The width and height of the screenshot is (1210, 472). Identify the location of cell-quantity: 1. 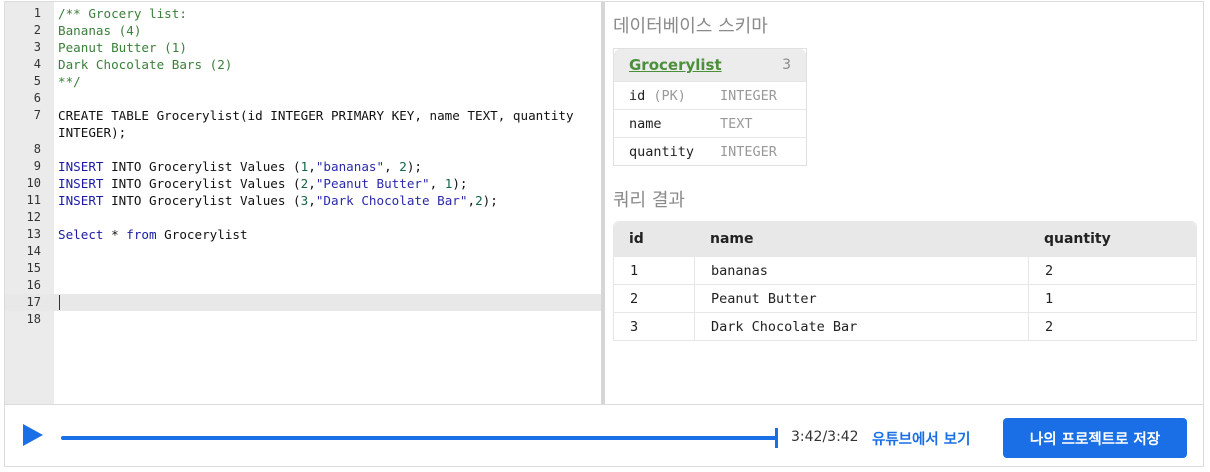
(1049, 299).